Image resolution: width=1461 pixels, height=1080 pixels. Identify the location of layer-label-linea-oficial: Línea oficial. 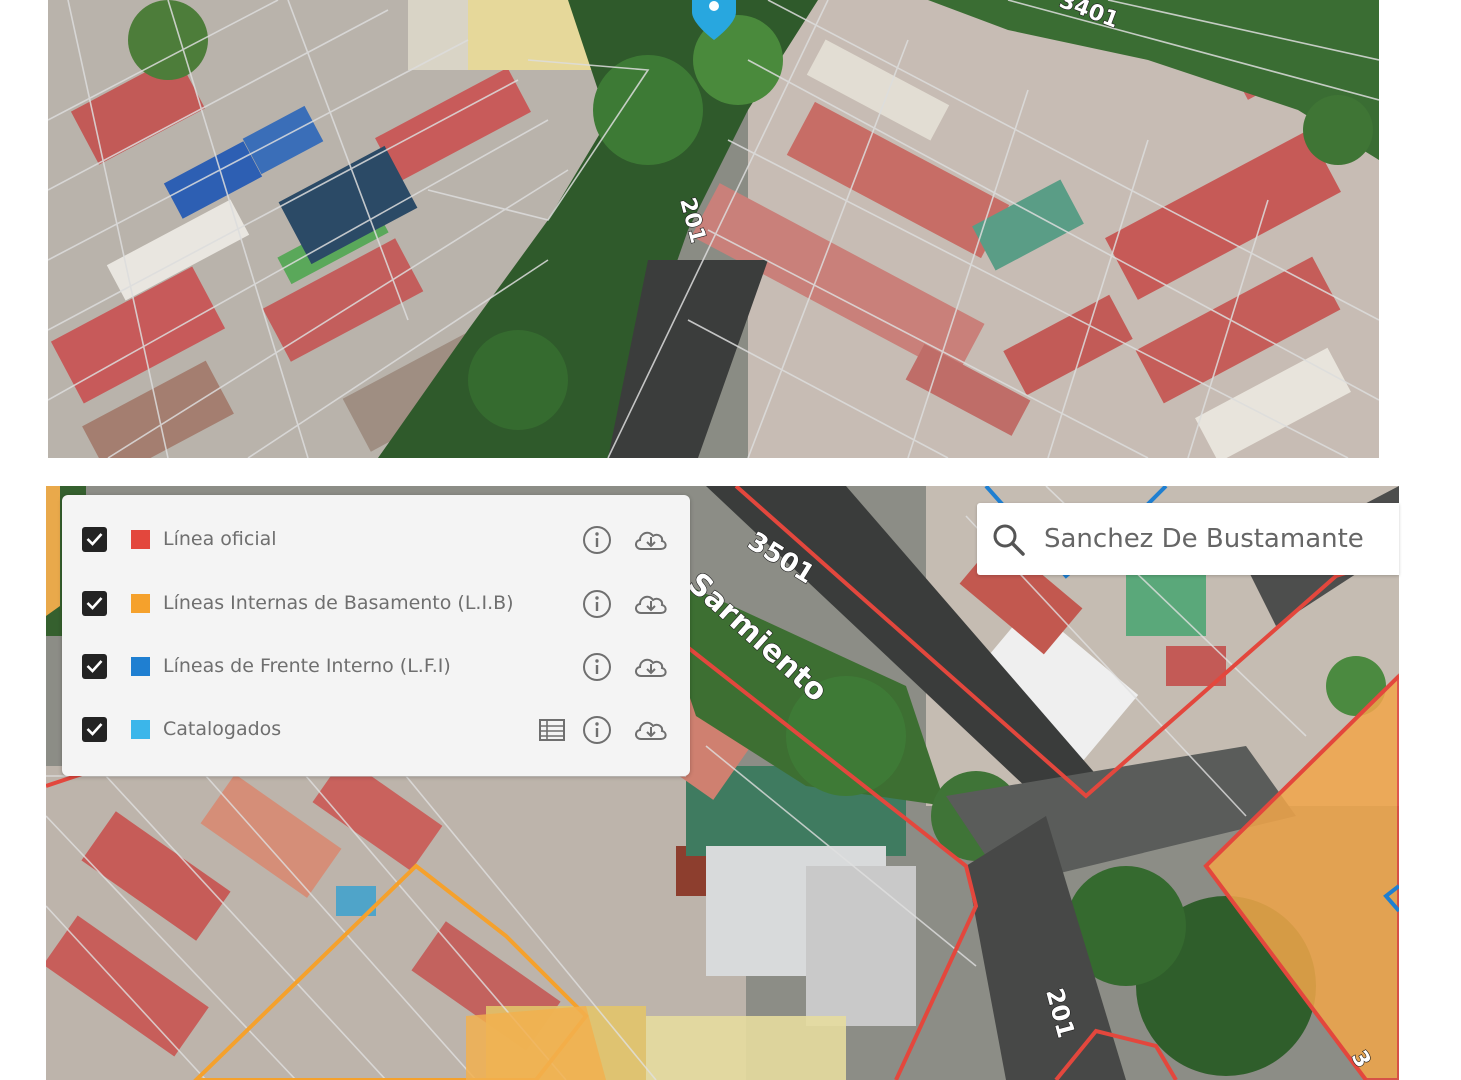
(220, 539).